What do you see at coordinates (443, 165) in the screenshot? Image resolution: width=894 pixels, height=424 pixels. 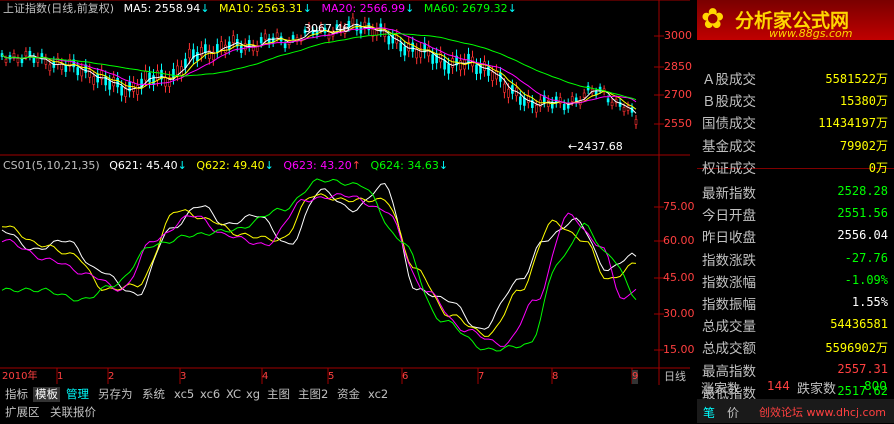 I see `q624-arrow-icon: ↓` at bounding box center [443, 165].